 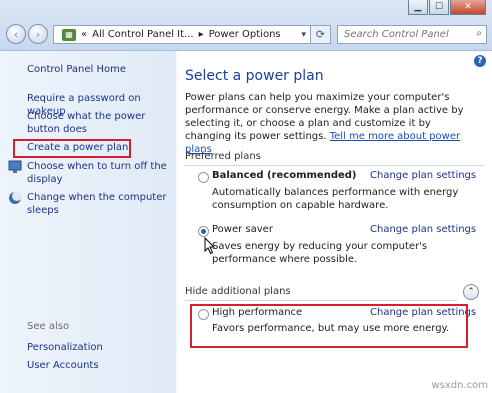 What do you see at coordinates (245, 34) in the screenshot?
I see `breadcrumb-power-options: Power Options` at bounding box center [245, 34].